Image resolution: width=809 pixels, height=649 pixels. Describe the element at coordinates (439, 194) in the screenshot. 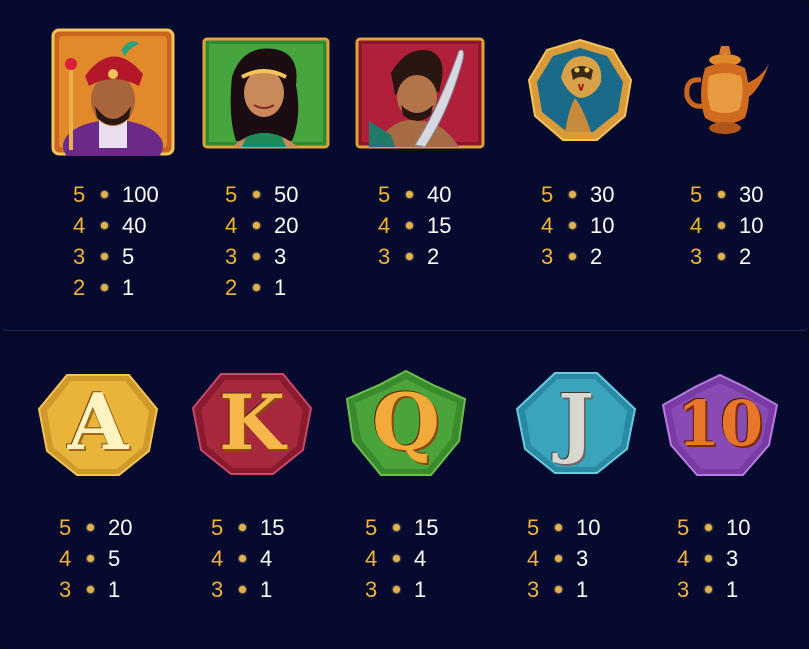

I see `pay-value: 40` at that location.